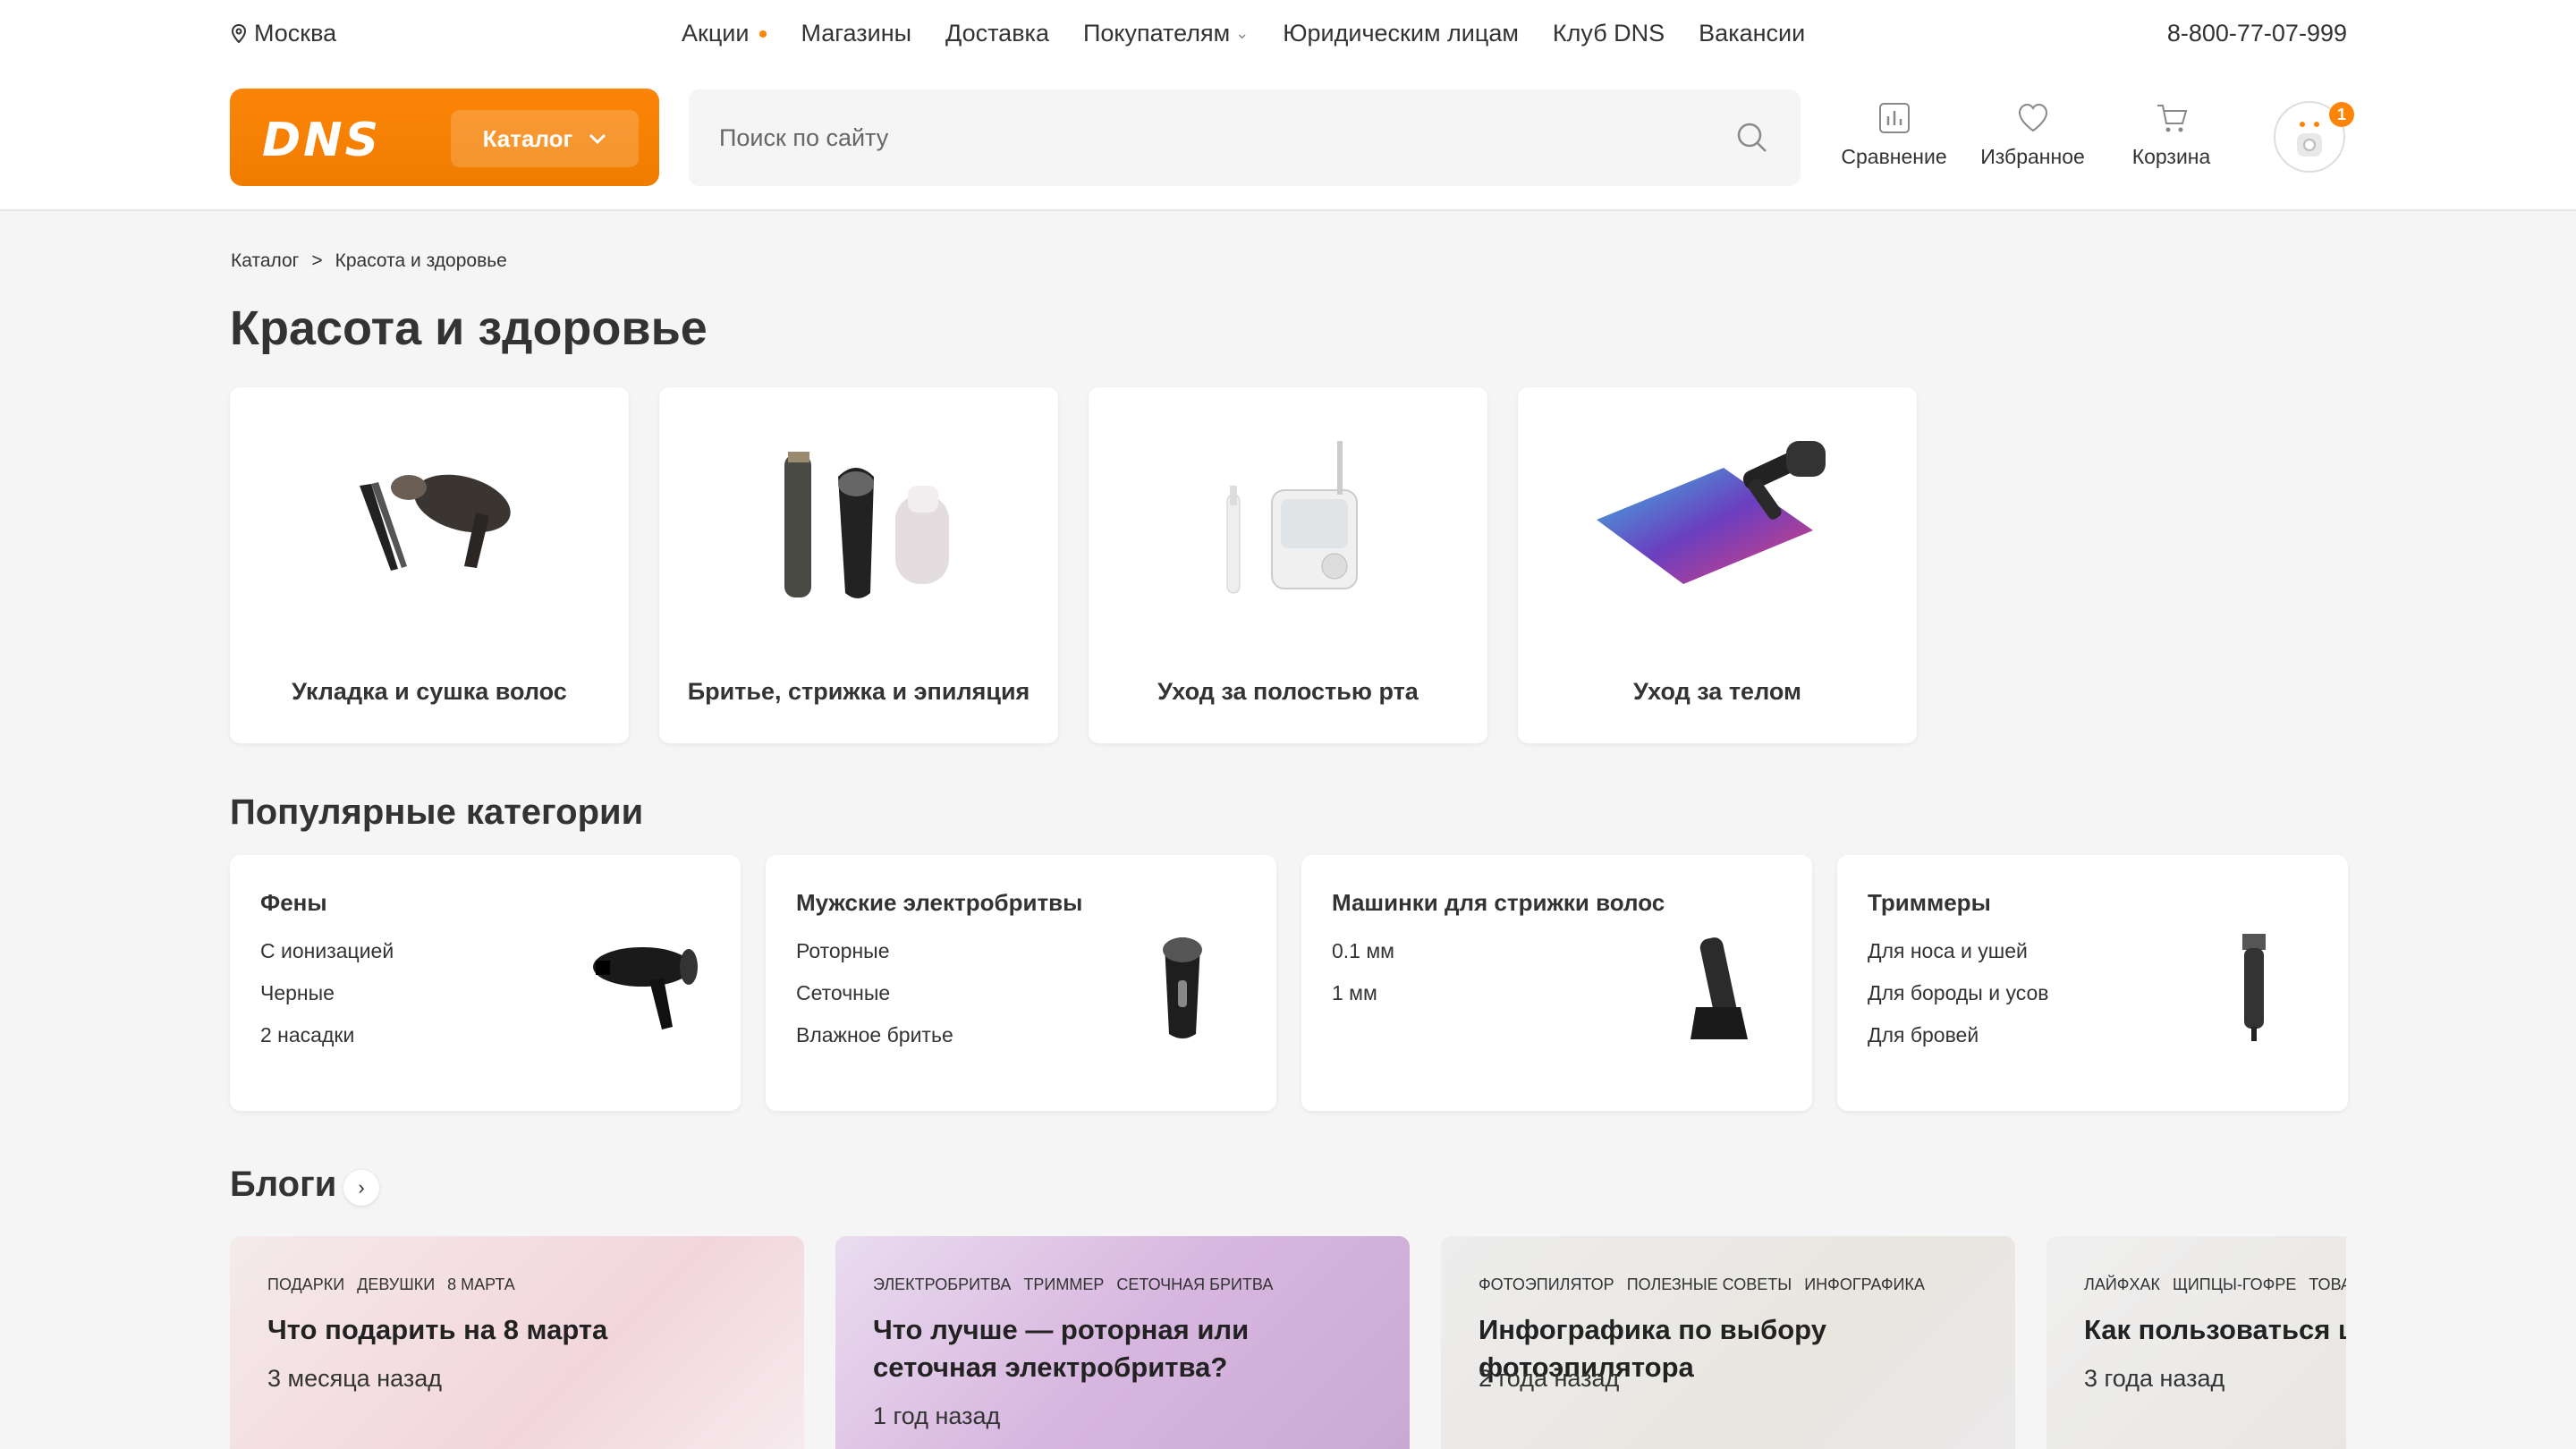 This screenshot has width=2576, height=1449. What do you see at coordinates (942, 1284) in the screenshot?
I see `blog-tag: ЭЛЕКТРОБРИТВА` at bounding box center [942, 1284].